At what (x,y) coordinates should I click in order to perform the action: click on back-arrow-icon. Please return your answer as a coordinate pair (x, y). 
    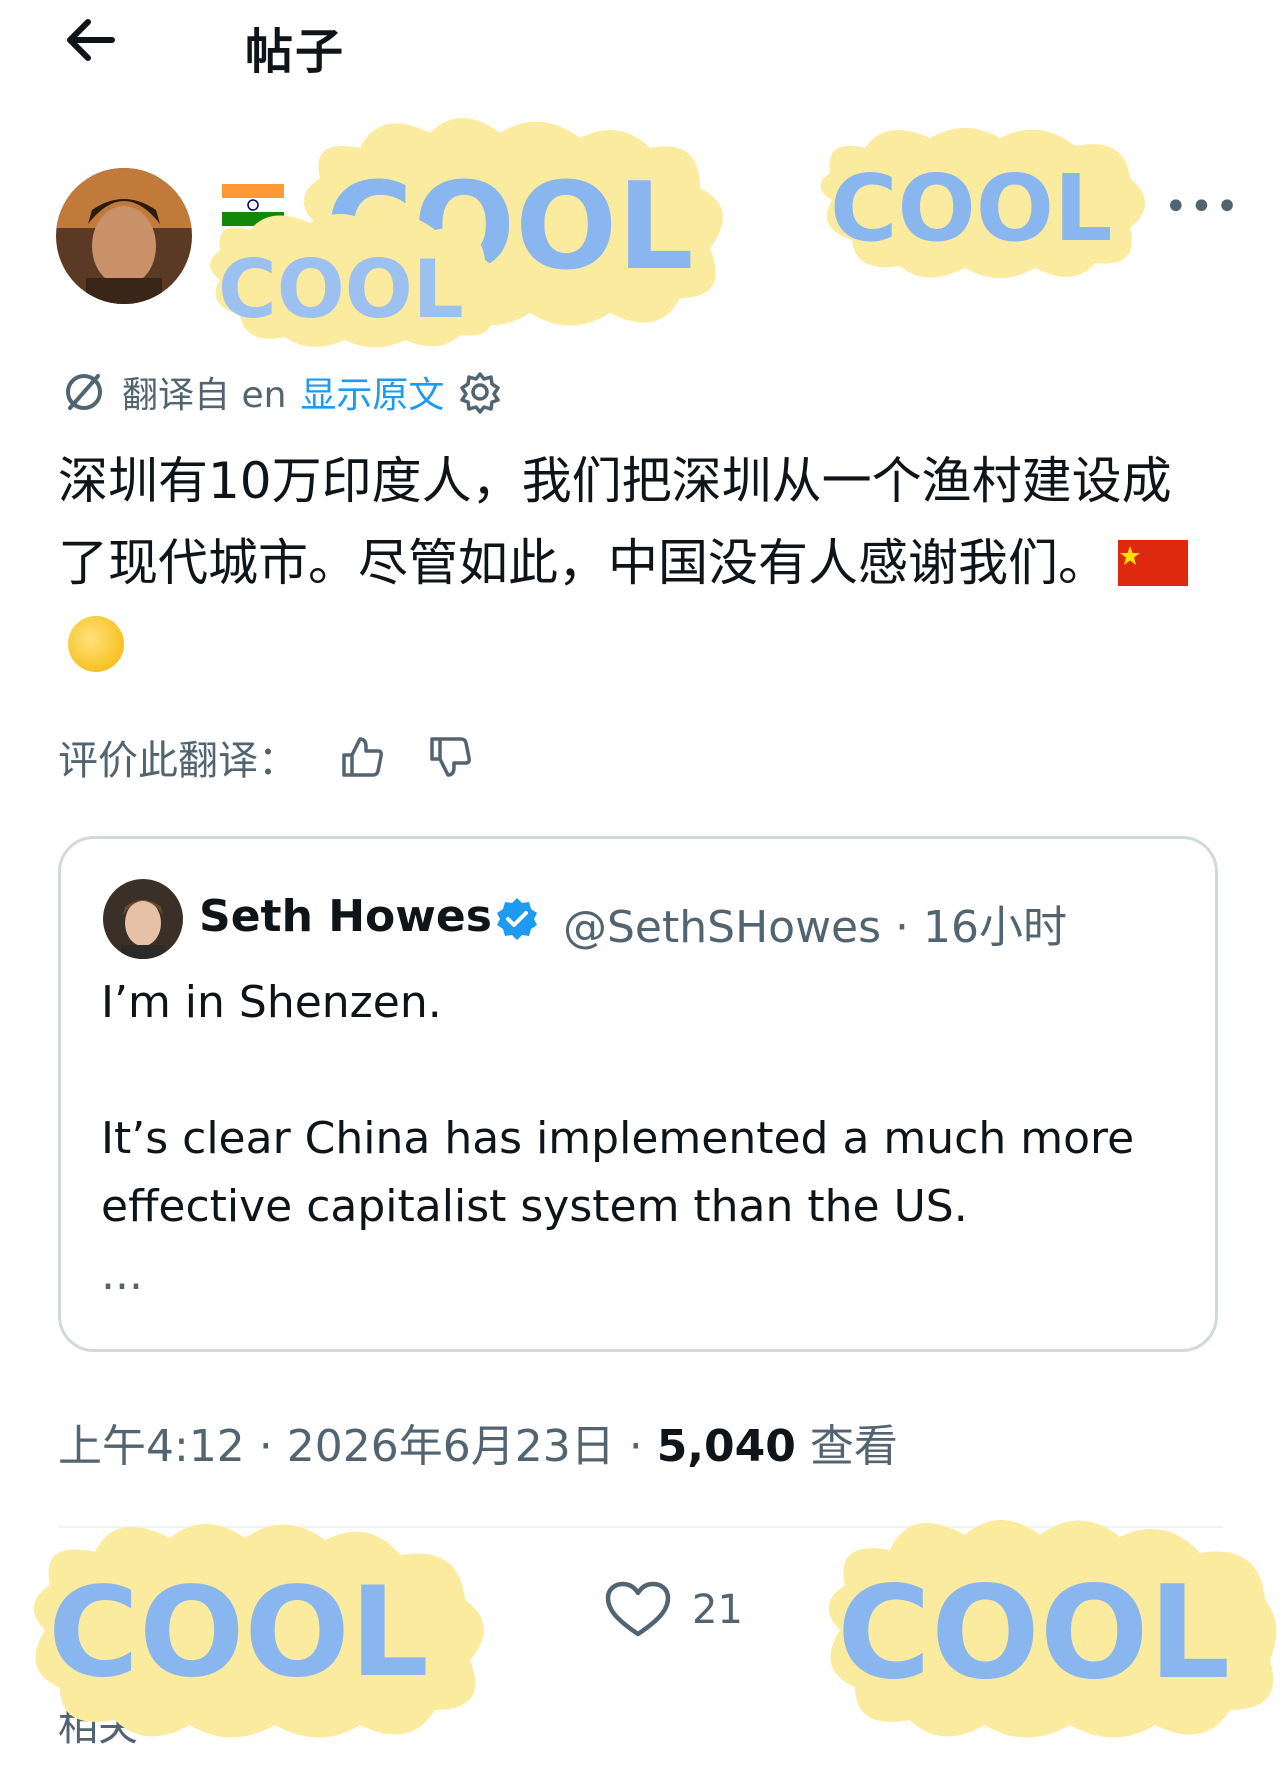
    Looking at the image, I should click on (90, 40).